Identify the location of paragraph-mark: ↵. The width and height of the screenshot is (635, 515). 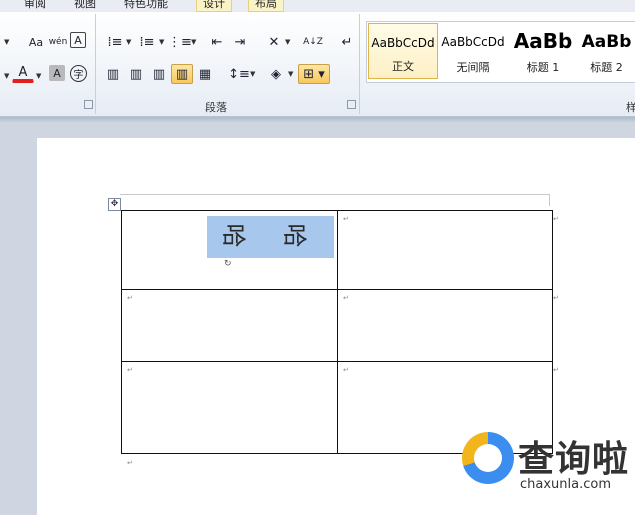
(130, 463).